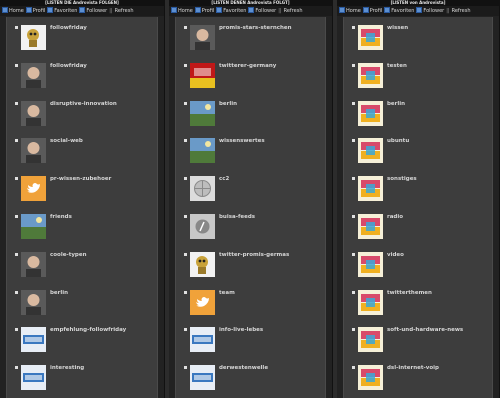  Describe the element at coordinates (82, 224) in the screenshot. I see `list-item: friends` at that location.